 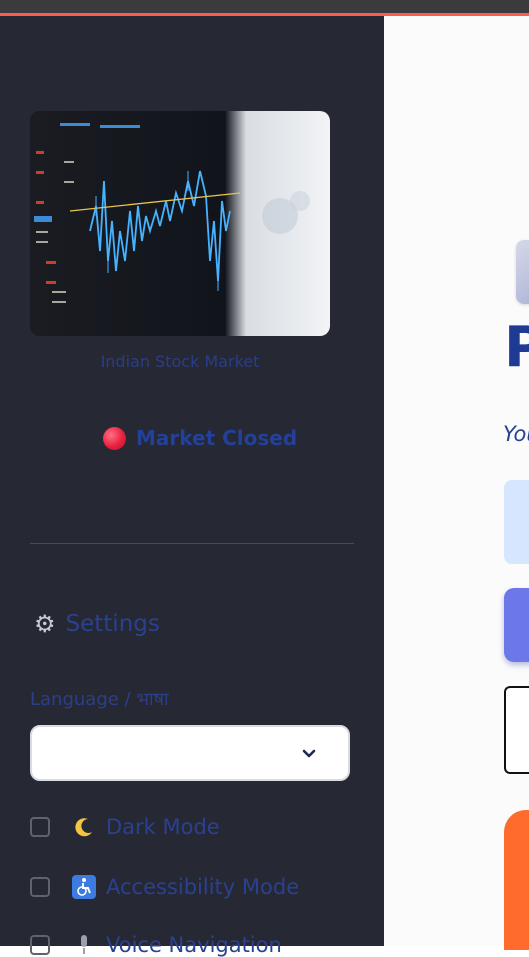 I want to click on app-logo-icon, so click(x=522, y=272).